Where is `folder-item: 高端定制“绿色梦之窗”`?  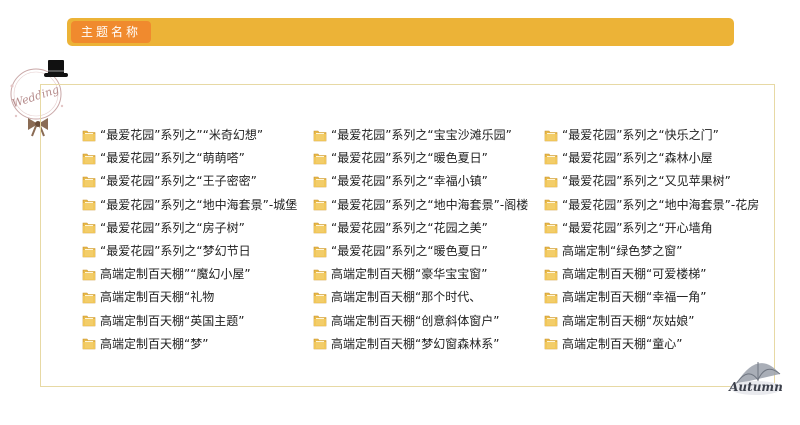 folder-item: 高端定制“绿色梦之窗” is located at coordinates (664, 250).